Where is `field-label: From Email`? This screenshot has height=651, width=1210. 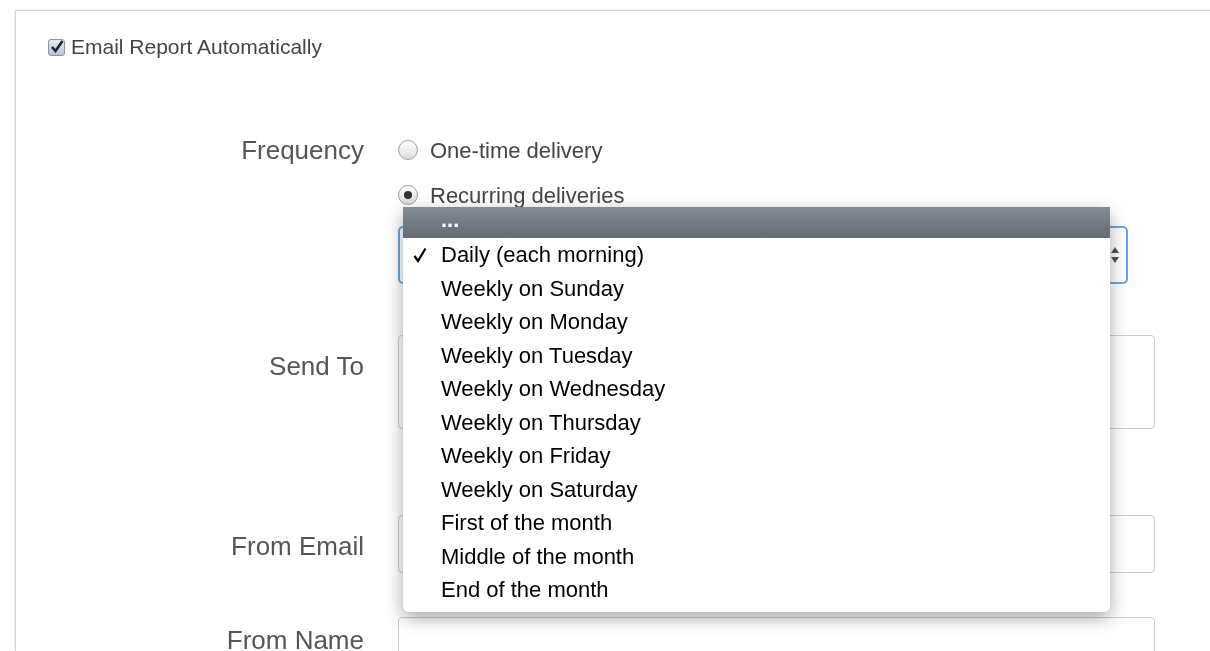
field-label: From Email is located at coordinates (297, 546).